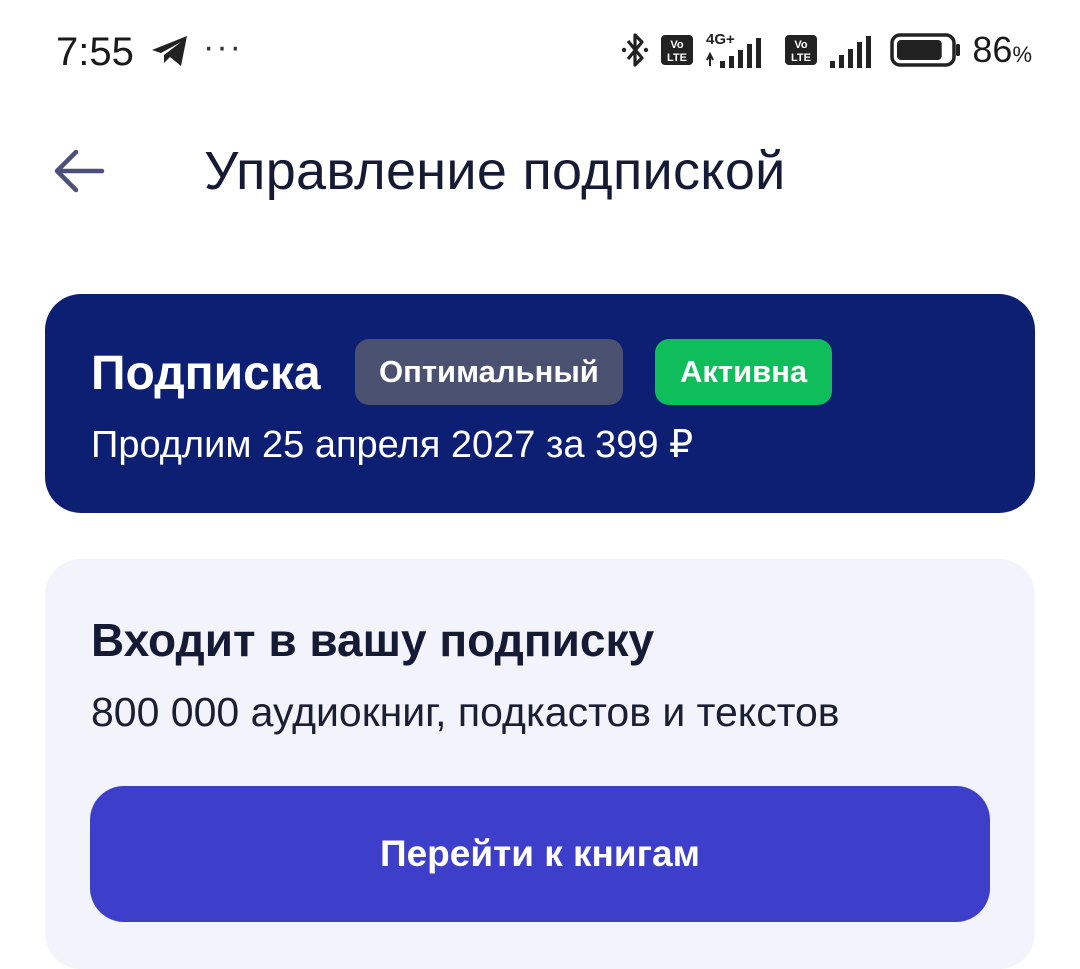  Describe the element at coordinates (79, 171) in the screenshot. I see `arrow-left-icon` at that location.